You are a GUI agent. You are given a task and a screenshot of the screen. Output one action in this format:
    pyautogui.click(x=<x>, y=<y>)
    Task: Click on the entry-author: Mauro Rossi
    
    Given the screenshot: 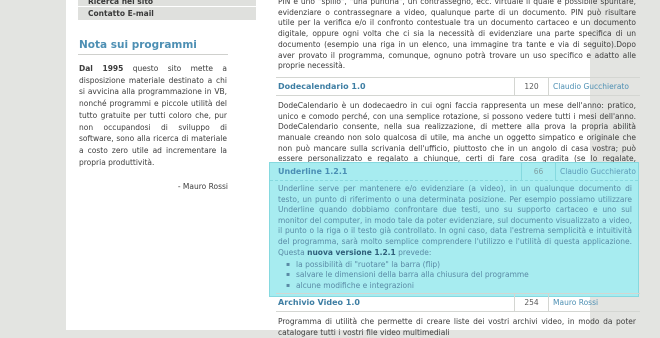 What is the action you would take?
    pyautogui.click(x=576, y=302)
    